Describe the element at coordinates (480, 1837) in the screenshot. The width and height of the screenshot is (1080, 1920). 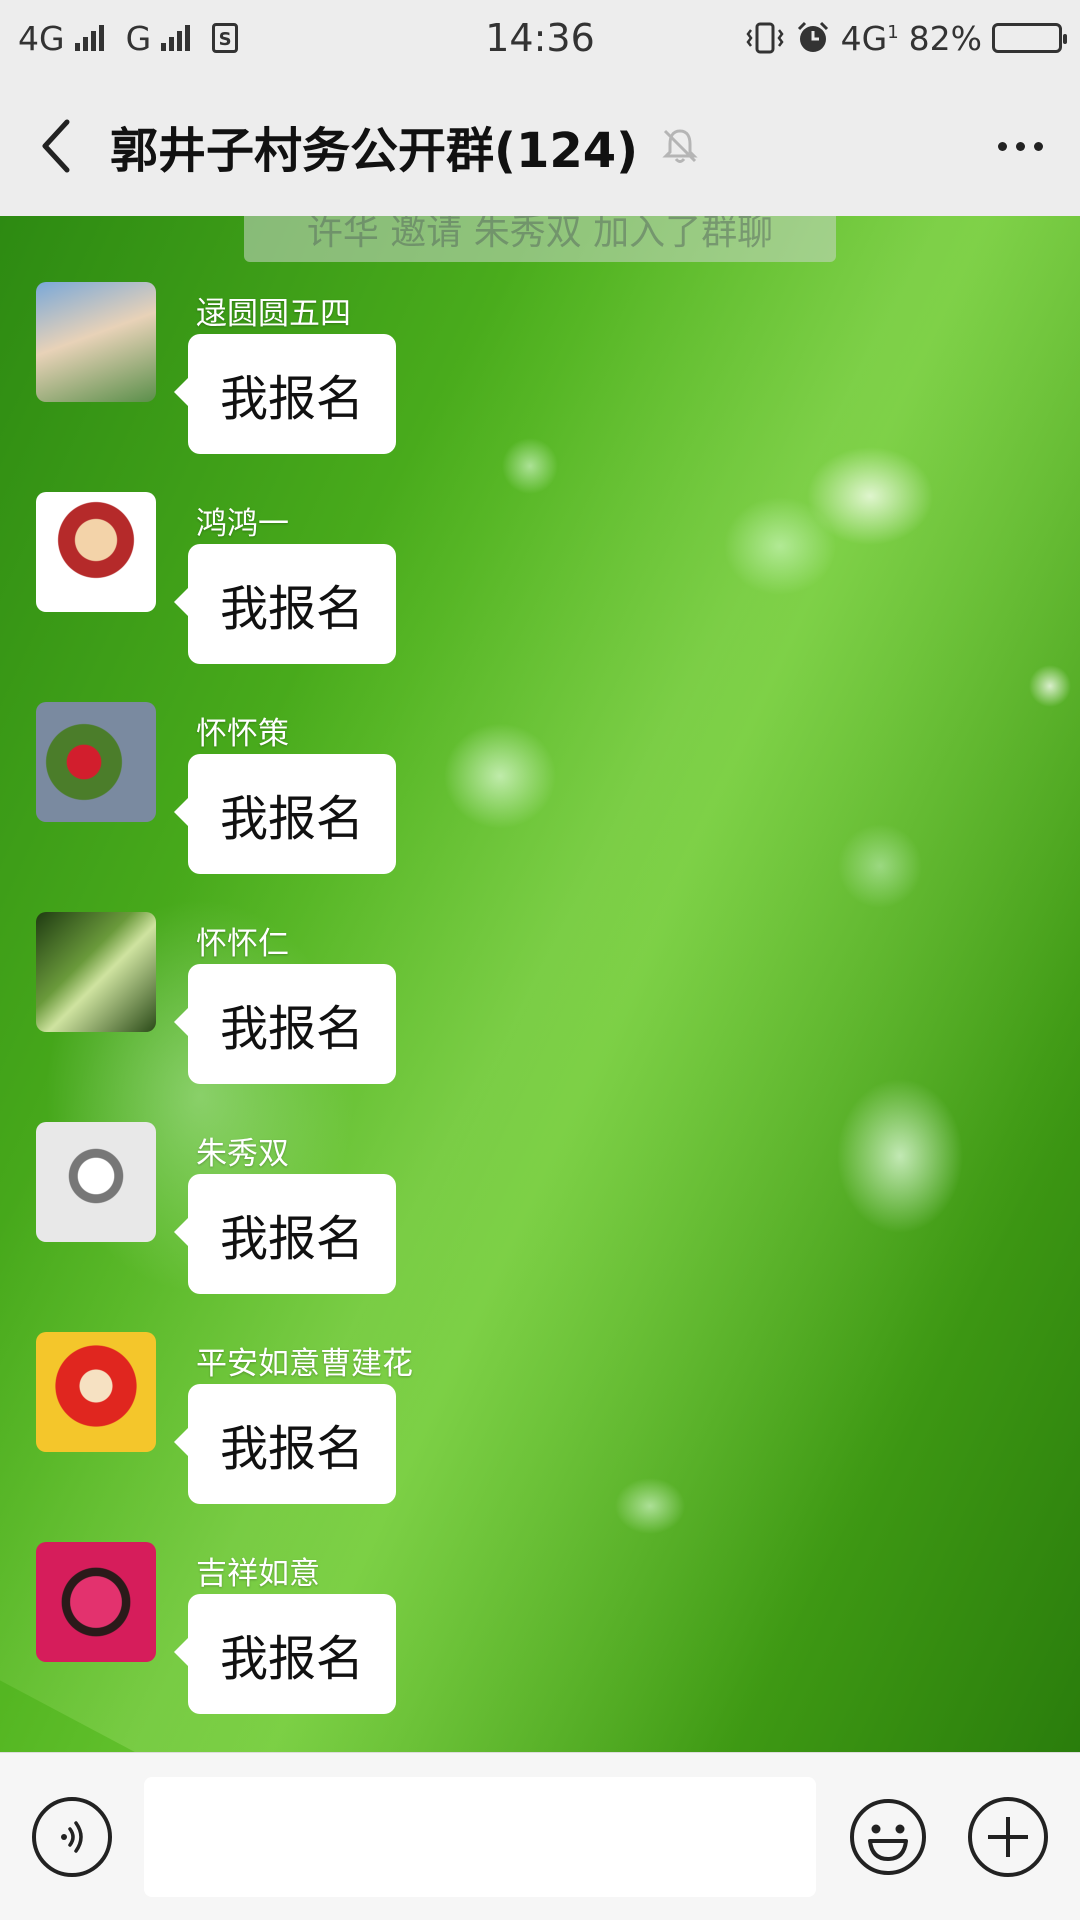
I see `message-input` at that location.